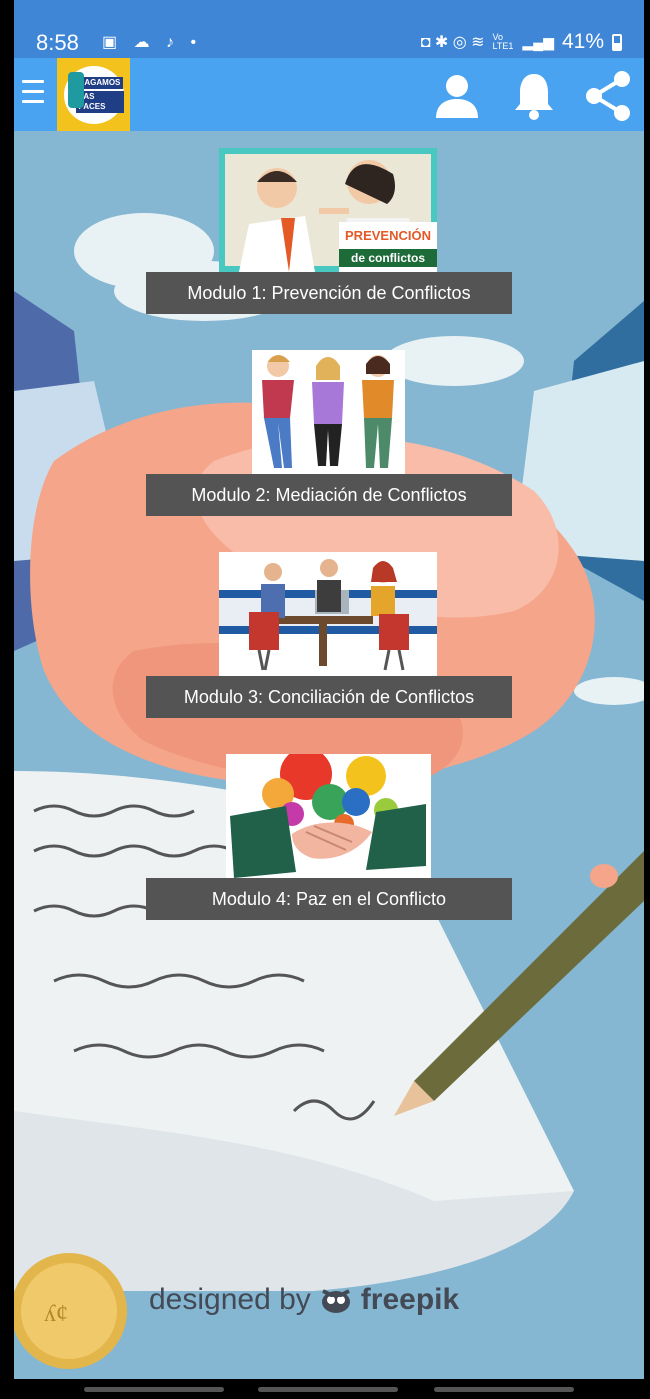 The image size is (650, 1399). Describe the element at coordinates (335, 1301) in the screenshot. I see `freepik-logo-icon` at that location.